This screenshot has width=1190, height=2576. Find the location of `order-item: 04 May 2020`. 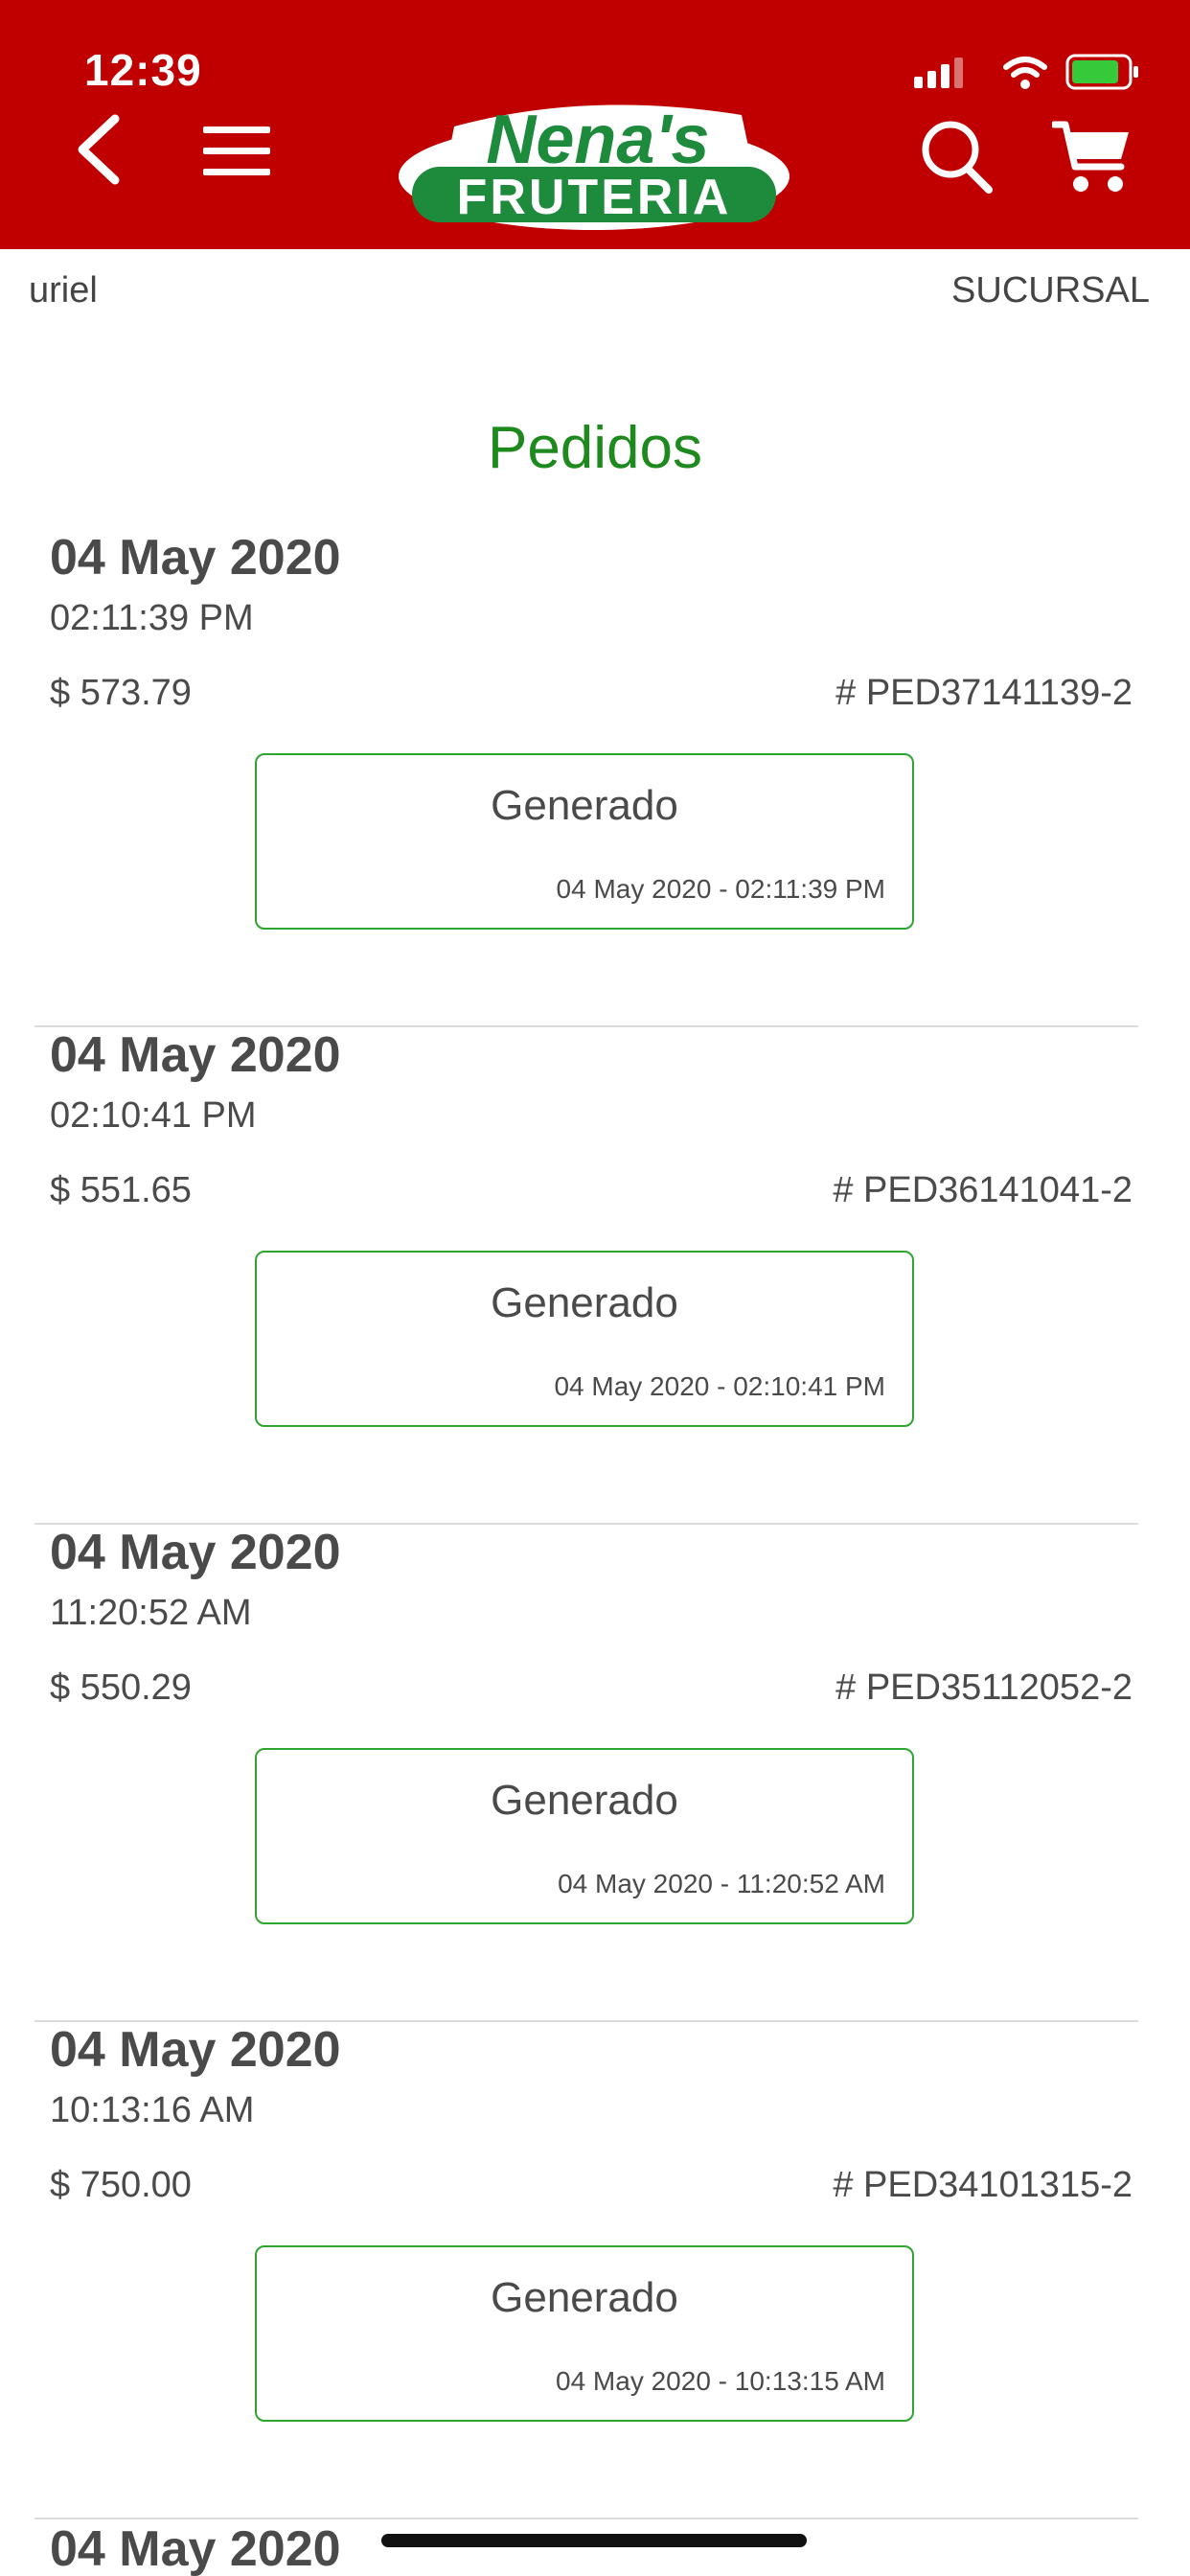

order-item: 04 May 2020 is located at coordinates (586, 2548).